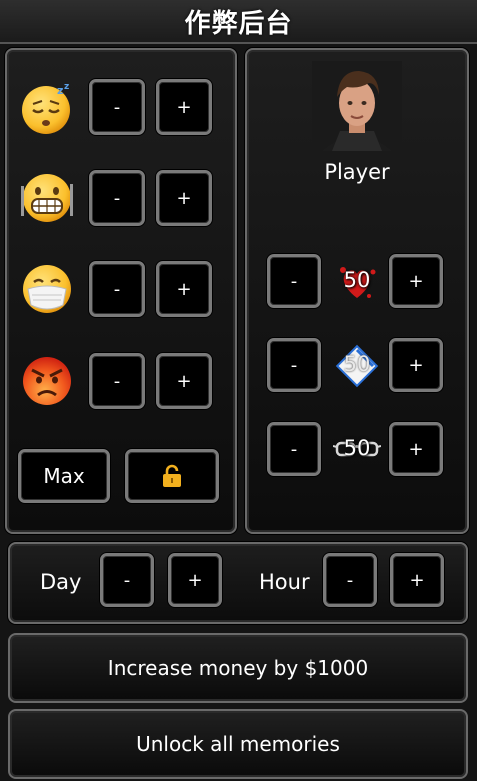 The width and height of the screenshot is (477, 781). I want to click on padlock-icon, so click(172, 475).